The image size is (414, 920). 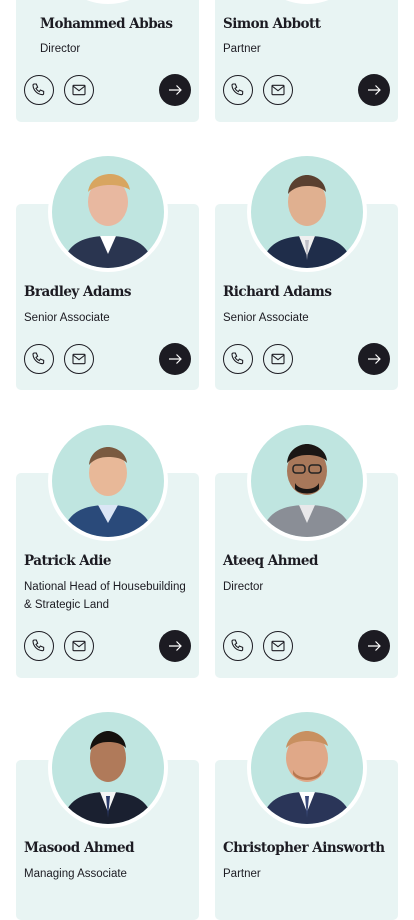 I want to click on person-name: Patrick Adie, so click(x=67, y=561).